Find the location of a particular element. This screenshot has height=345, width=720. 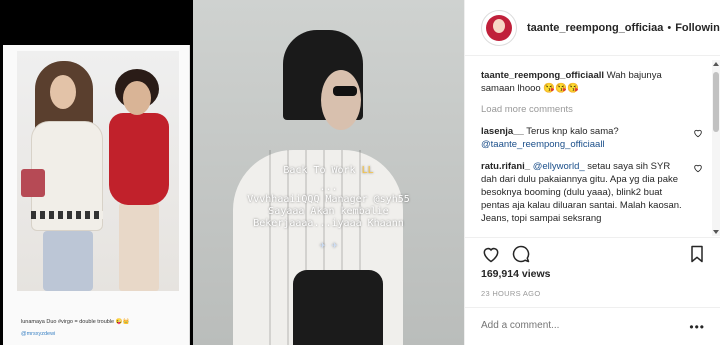

add-comment-bar: ••• is located at coordinates (592, 326).